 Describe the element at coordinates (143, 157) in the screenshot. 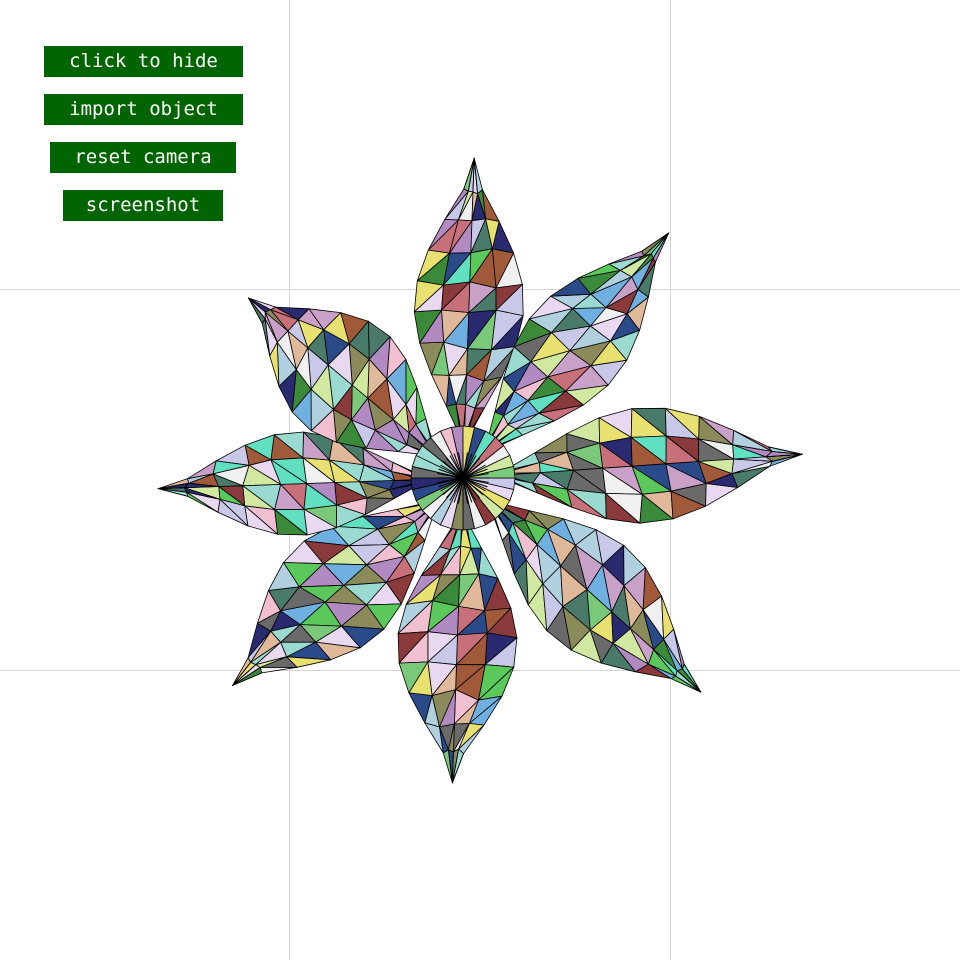

I see `reset-camera-button: reset camera` at that location.